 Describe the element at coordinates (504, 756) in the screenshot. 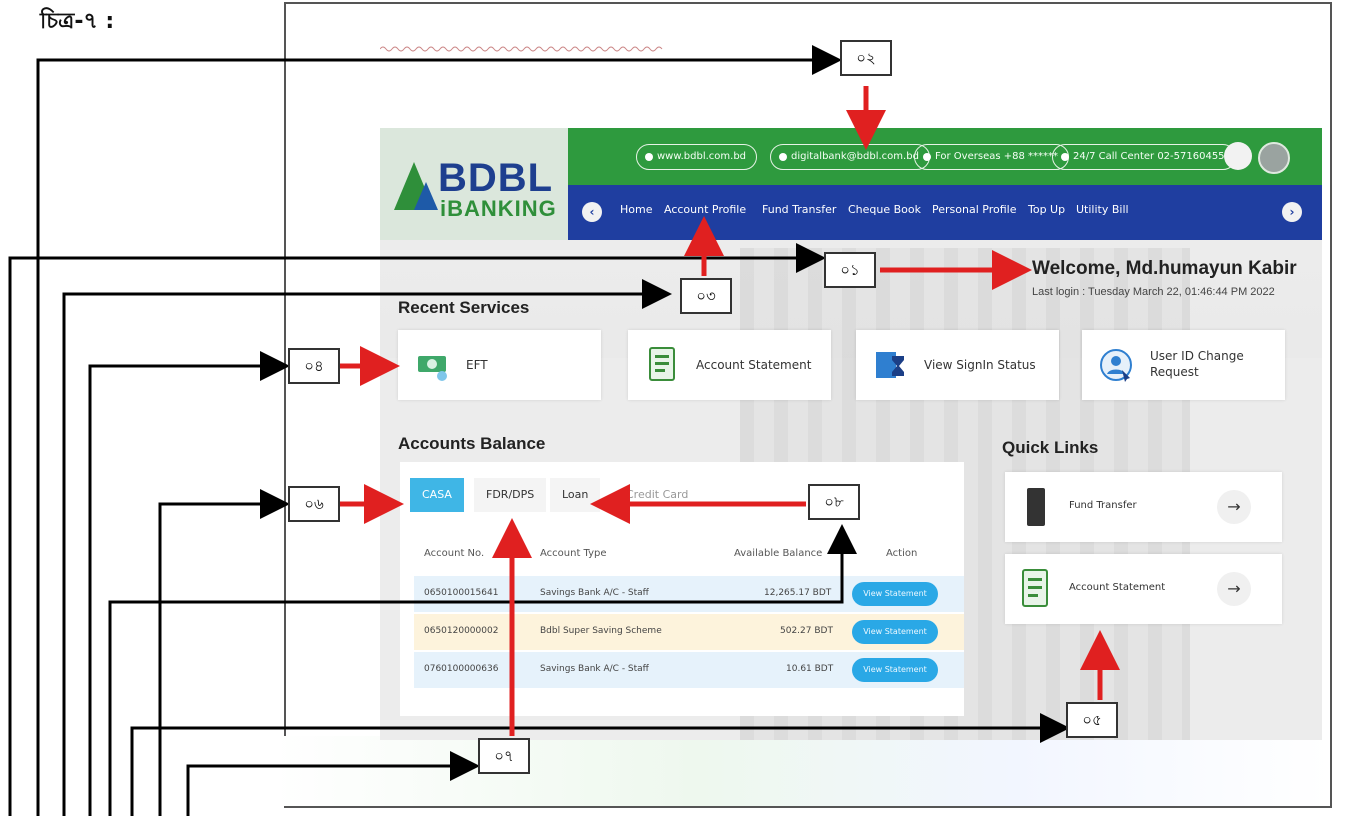

I see `callout-07: ০৭` at that location.